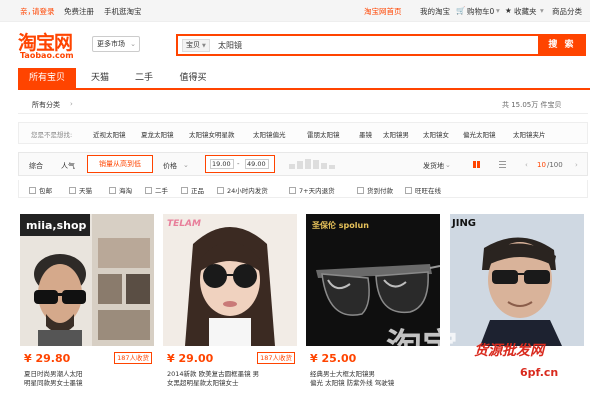 The height and width of the screenshot is (395, 590). What do you see at coordinates (304, 79) in the screenshot?
I see `search-tabs: 所有宝贝 天猫 二手 值得买` at bounding box center [304, 79].